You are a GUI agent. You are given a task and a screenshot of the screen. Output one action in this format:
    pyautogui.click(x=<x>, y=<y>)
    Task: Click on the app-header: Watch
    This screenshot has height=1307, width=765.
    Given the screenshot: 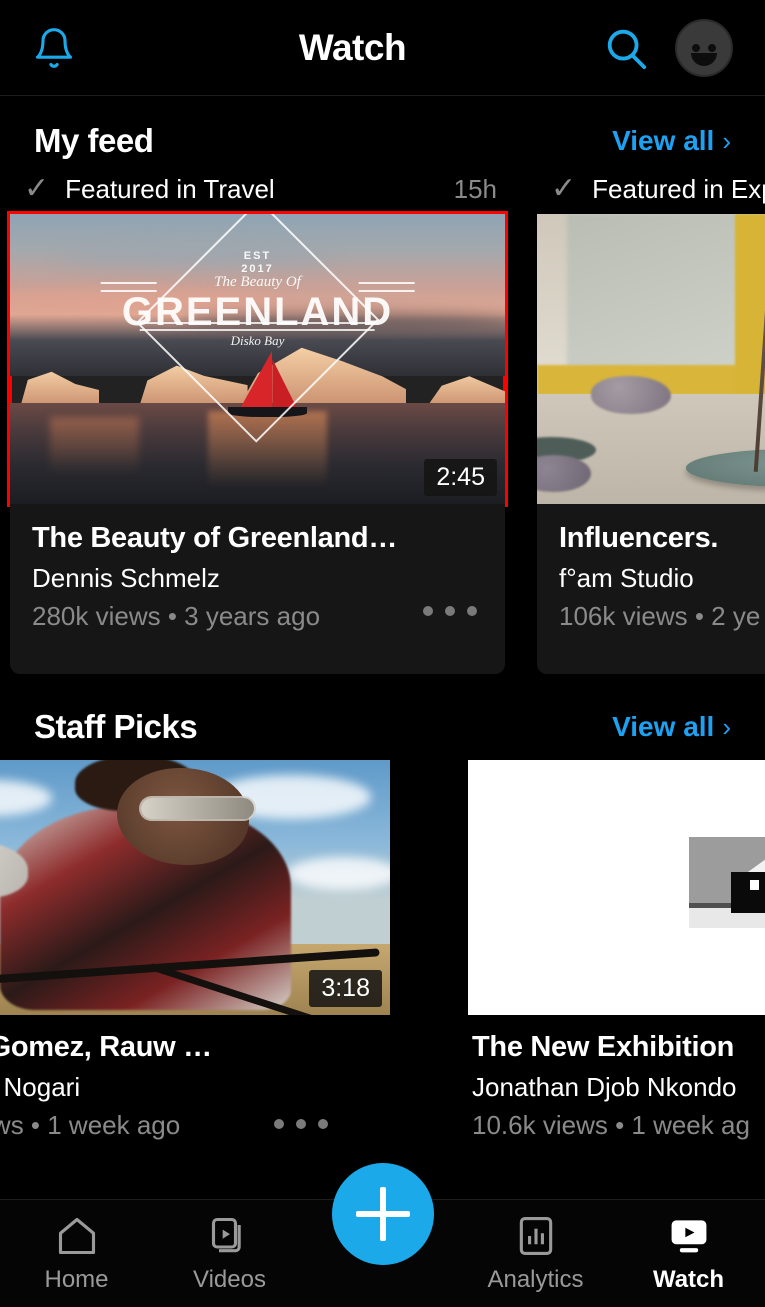 What is the action you would take?
    pyautogui.click(x=382, y=48)
    